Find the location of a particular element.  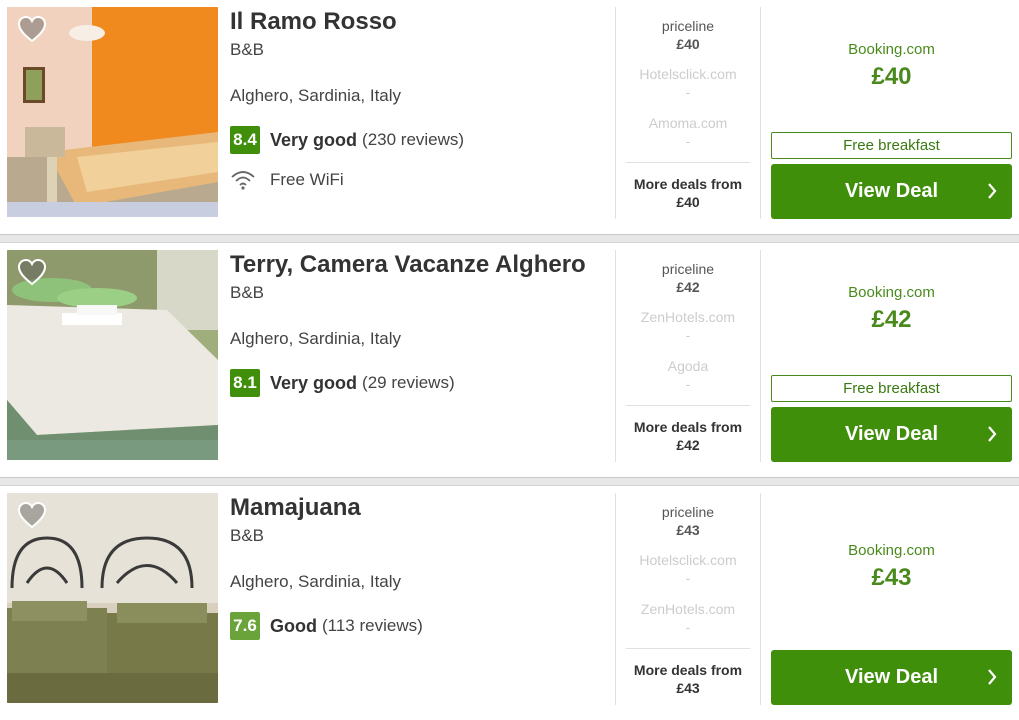

hotel-name: Mamajuana is located at coordinates (295, 508).